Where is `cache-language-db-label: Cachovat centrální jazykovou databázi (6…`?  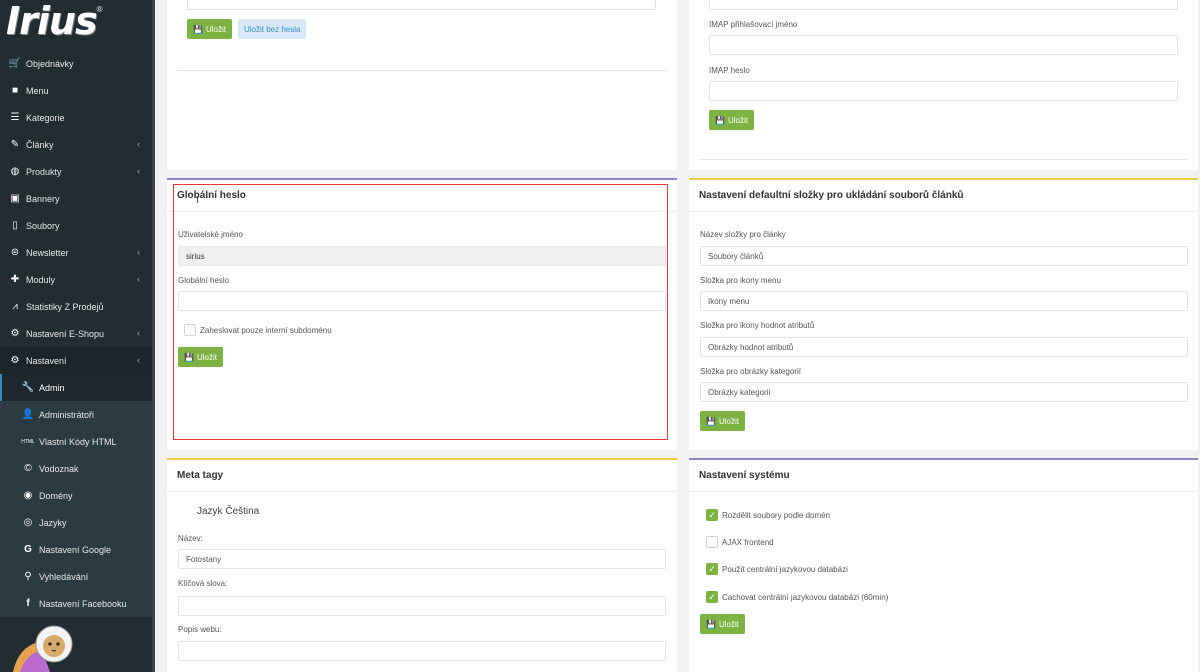 cache-language-db-label: Cachovat centrální jazykovou databázi (6… is located at coordinates (805, 597).